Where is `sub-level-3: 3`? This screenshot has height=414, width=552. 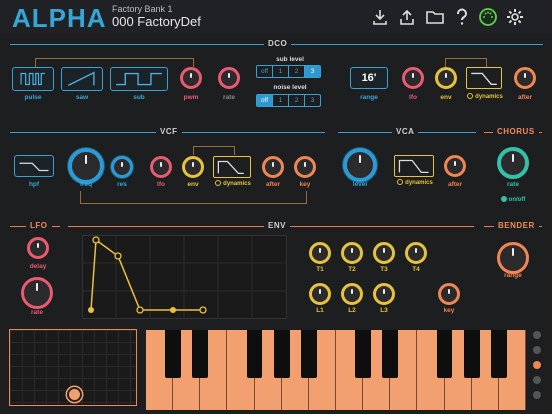 sub-level-3: 3 is located at coordinates (312, 71).